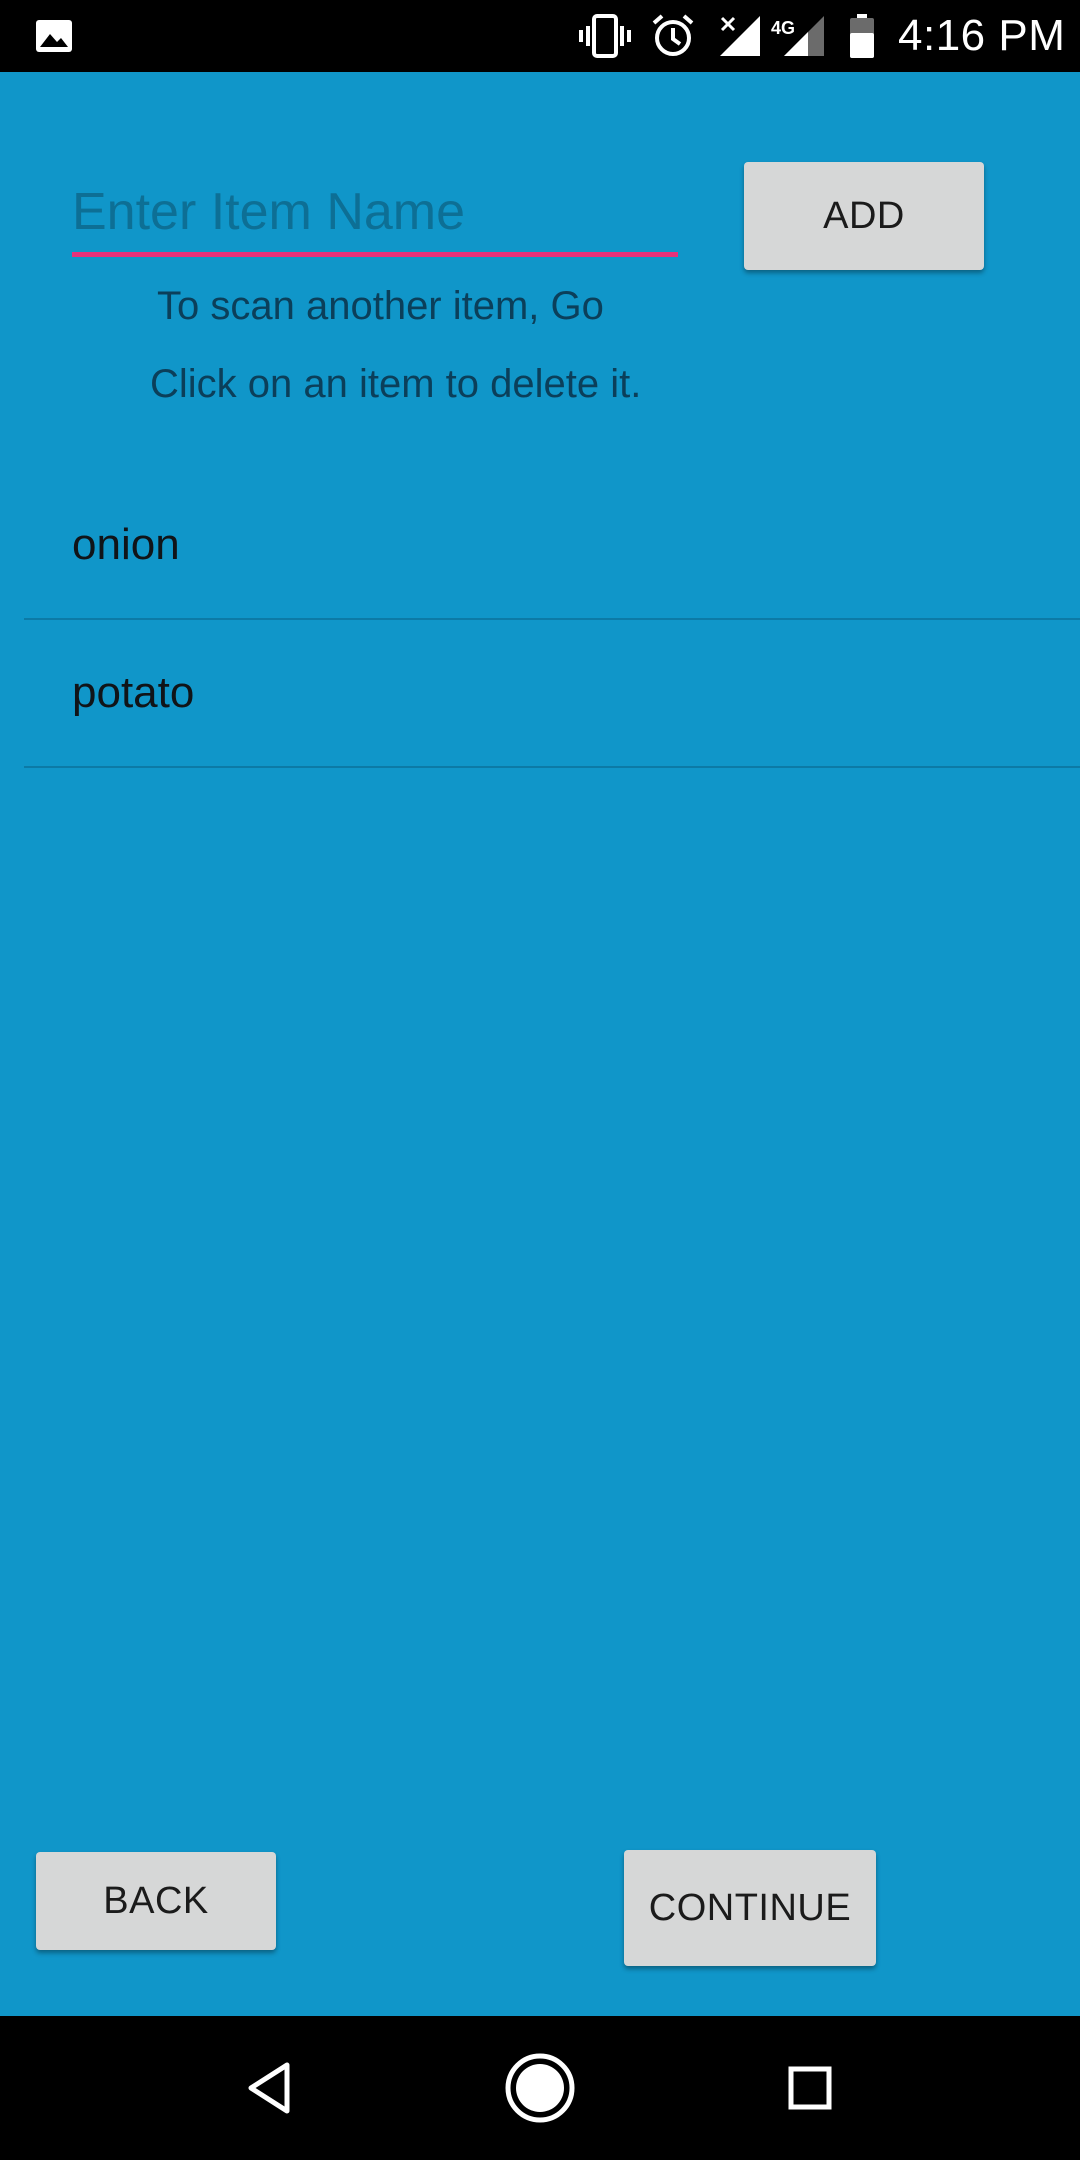  What do you see at coordinates (156, 1901) in the screenshot?
I see `back-button: BACK` at bounding box center [156, 1901].